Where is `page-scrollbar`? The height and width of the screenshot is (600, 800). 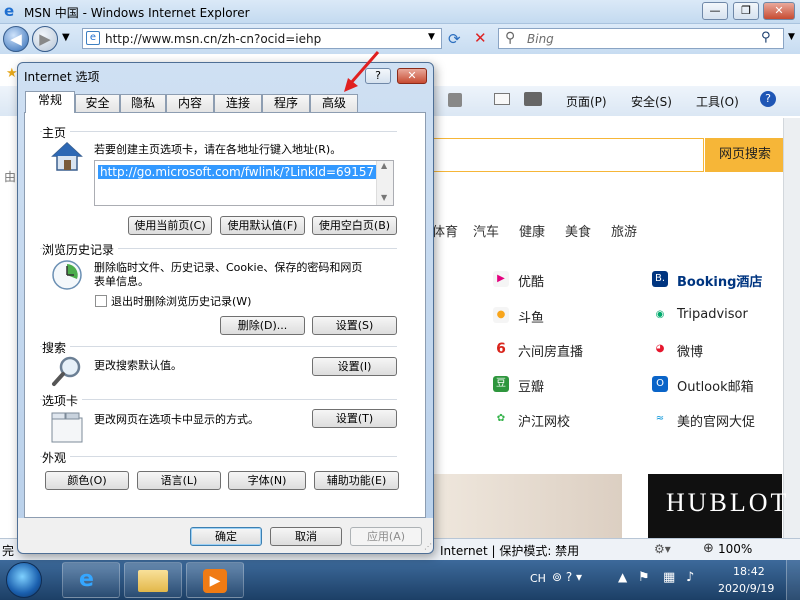 page-scrollbar is located at coordinates (791, 328).